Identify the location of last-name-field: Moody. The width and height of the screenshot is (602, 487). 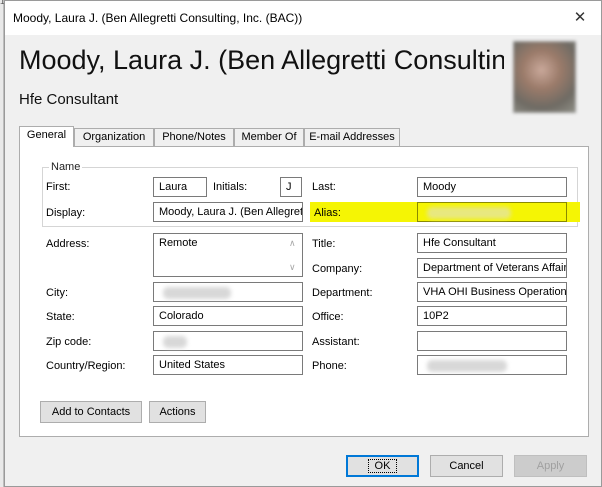
(492, 187).